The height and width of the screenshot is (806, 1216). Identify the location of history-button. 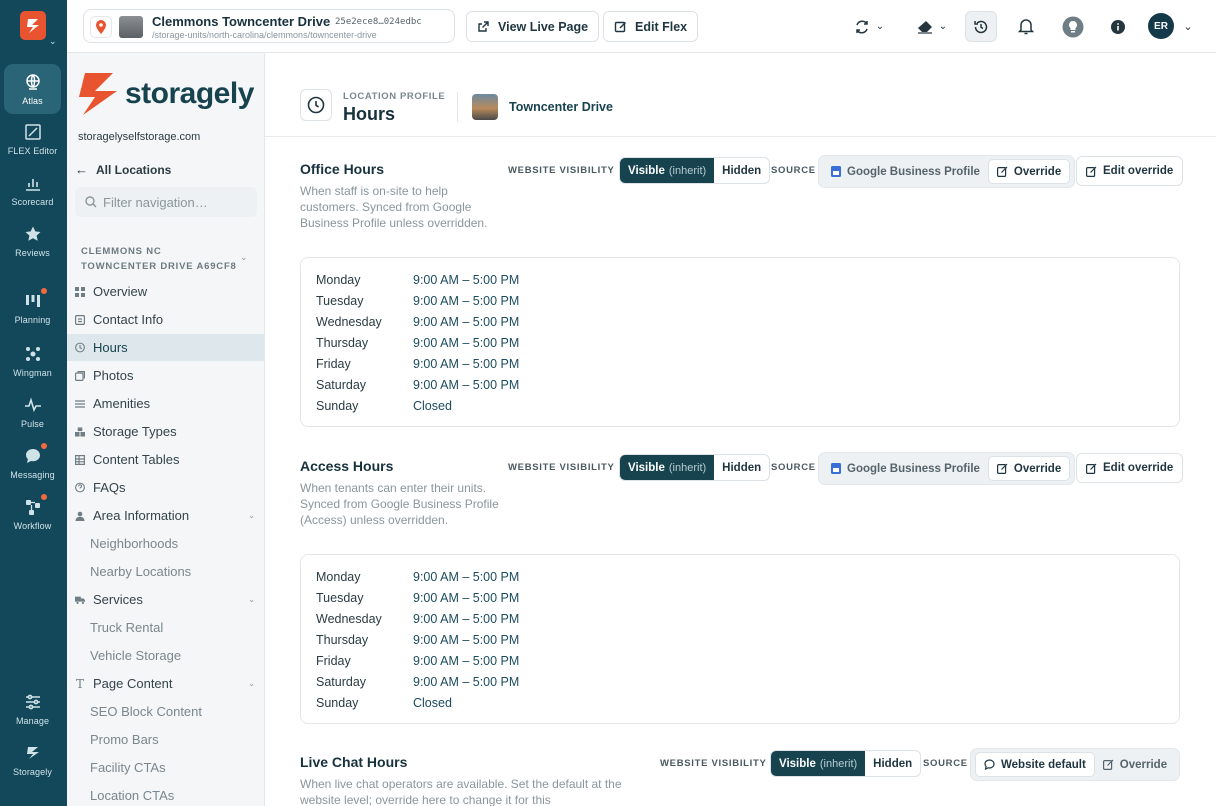
(981, 26).